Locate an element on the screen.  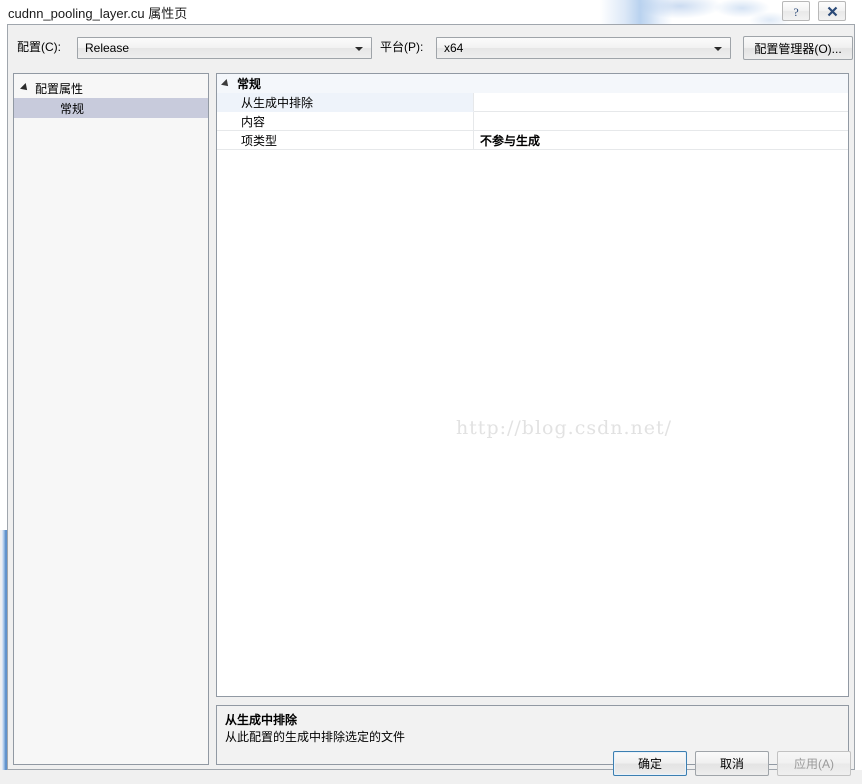
dialog-title: cudnn_pooling_layer.cu 属性页 is located at coordinates (98, 13).